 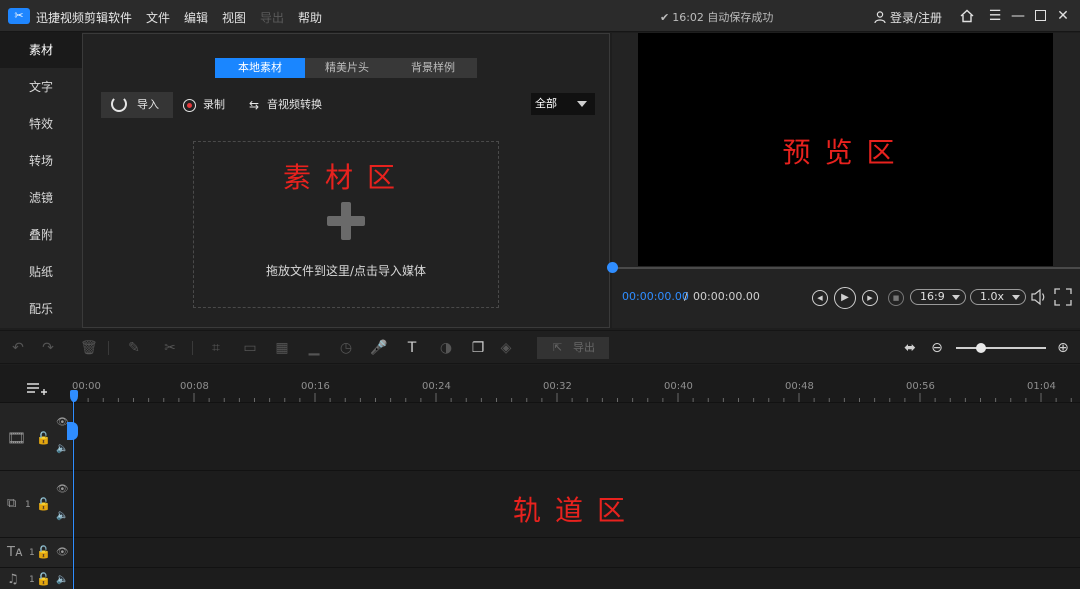 I want to click on previous-frame-button: ◀, so click(x=820, y=298).